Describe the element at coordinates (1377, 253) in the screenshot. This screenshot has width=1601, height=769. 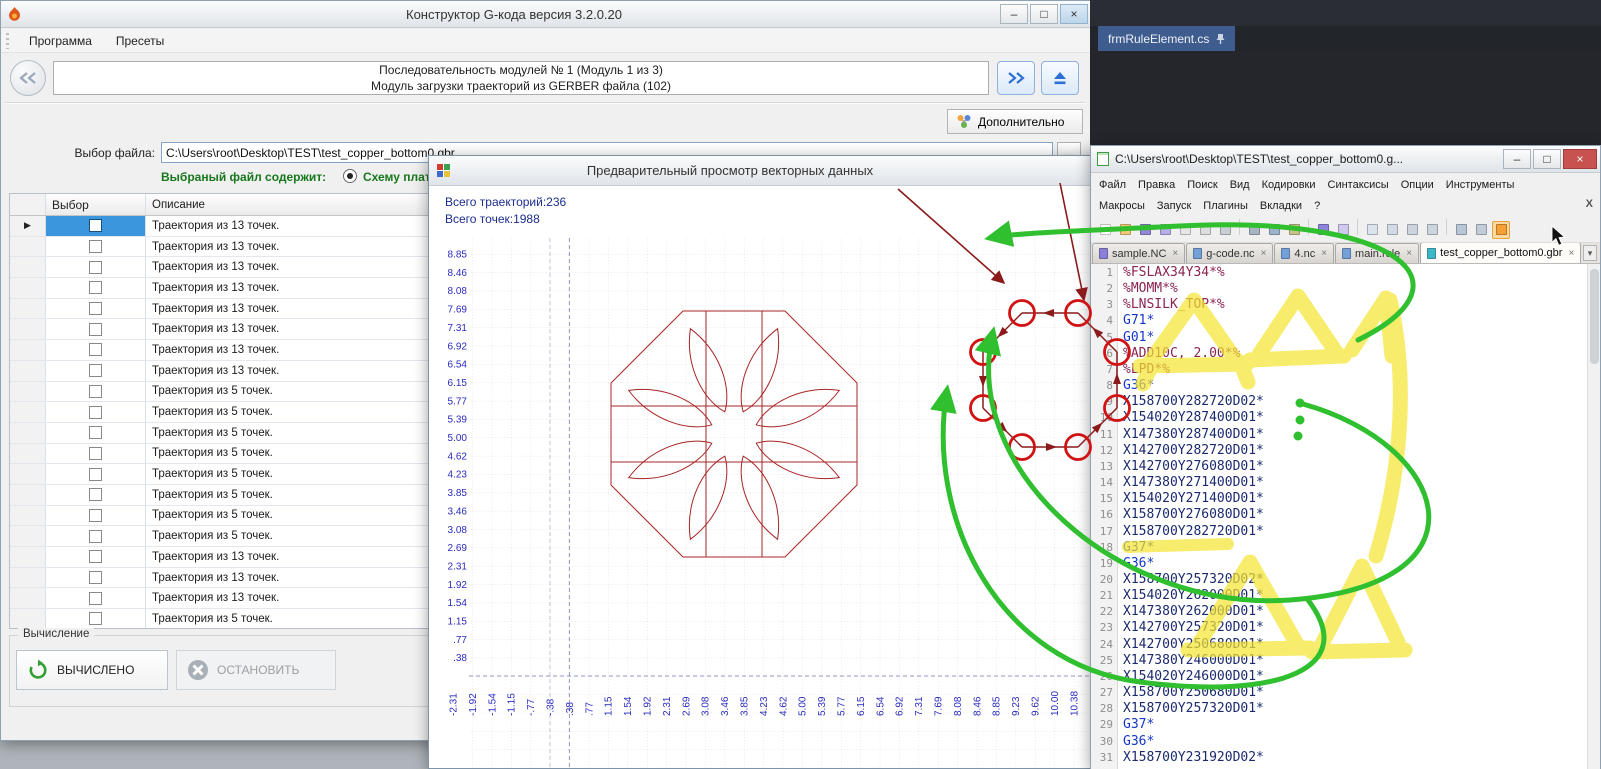
I see `editor-tab: main.rule ×` at that location.